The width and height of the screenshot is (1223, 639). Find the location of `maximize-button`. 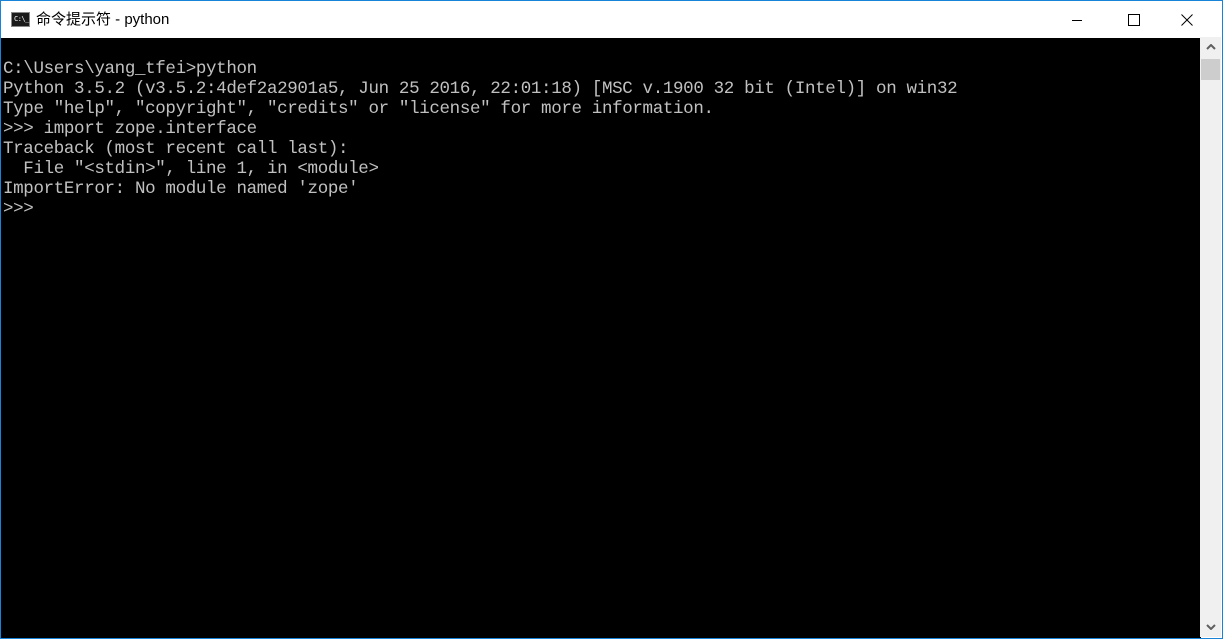

maximize-button is located at coordinates (1134, 19).